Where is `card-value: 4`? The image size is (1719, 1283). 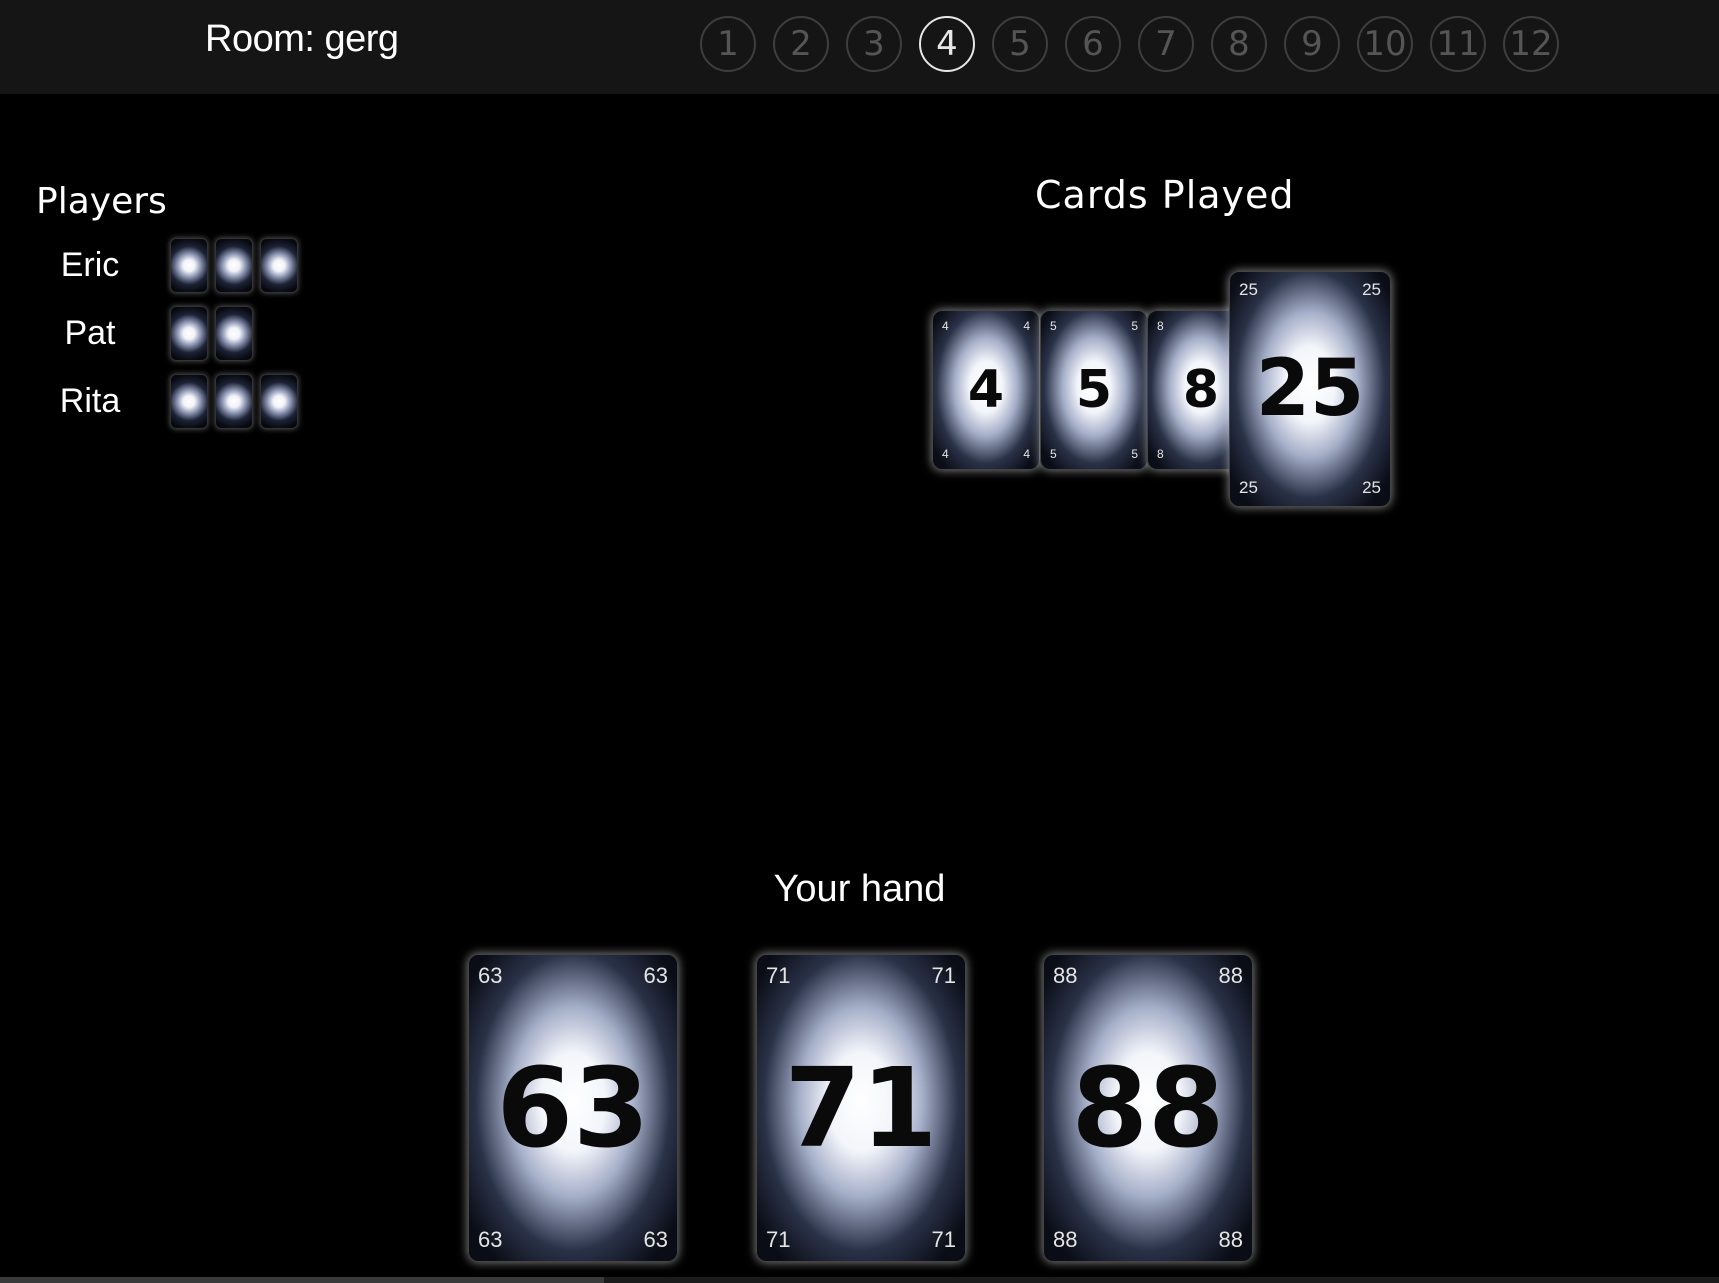 card-value: 4 is located at coordinates (986, 390).